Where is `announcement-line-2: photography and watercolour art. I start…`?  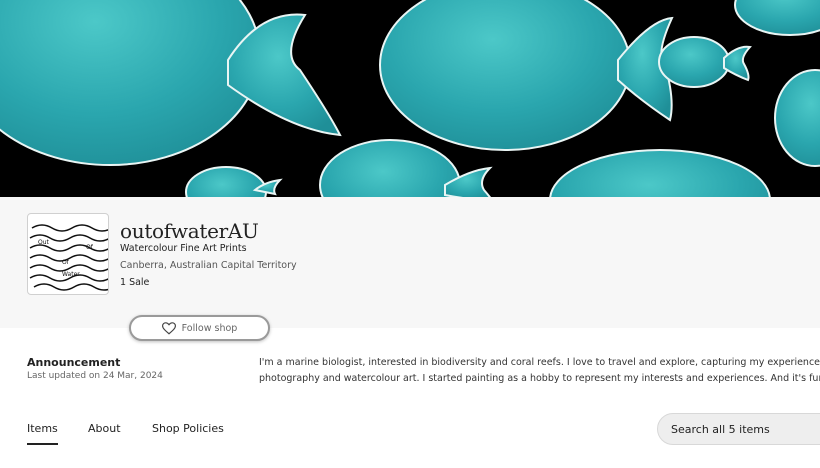 announcement-line-2: photography and watercolour art. I start… is located at coordinates (539, 378).